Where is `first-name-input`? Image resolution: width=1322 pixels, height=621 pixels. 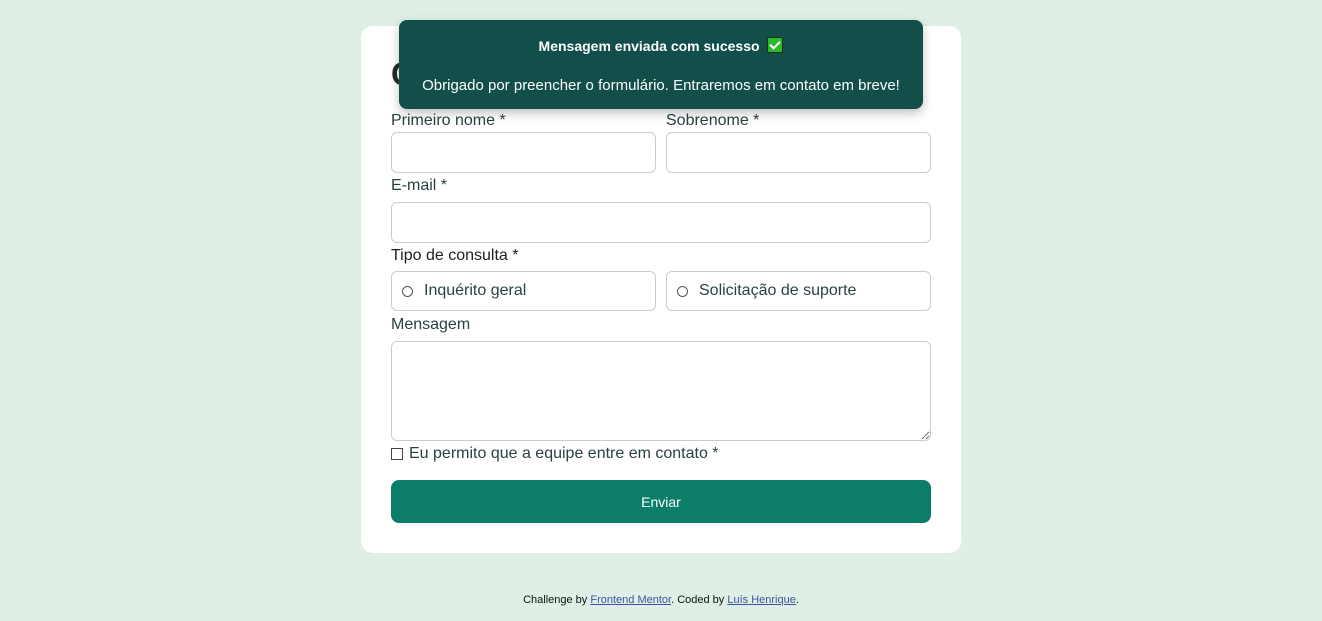
first-name-input is located at coordinates (523, 152).